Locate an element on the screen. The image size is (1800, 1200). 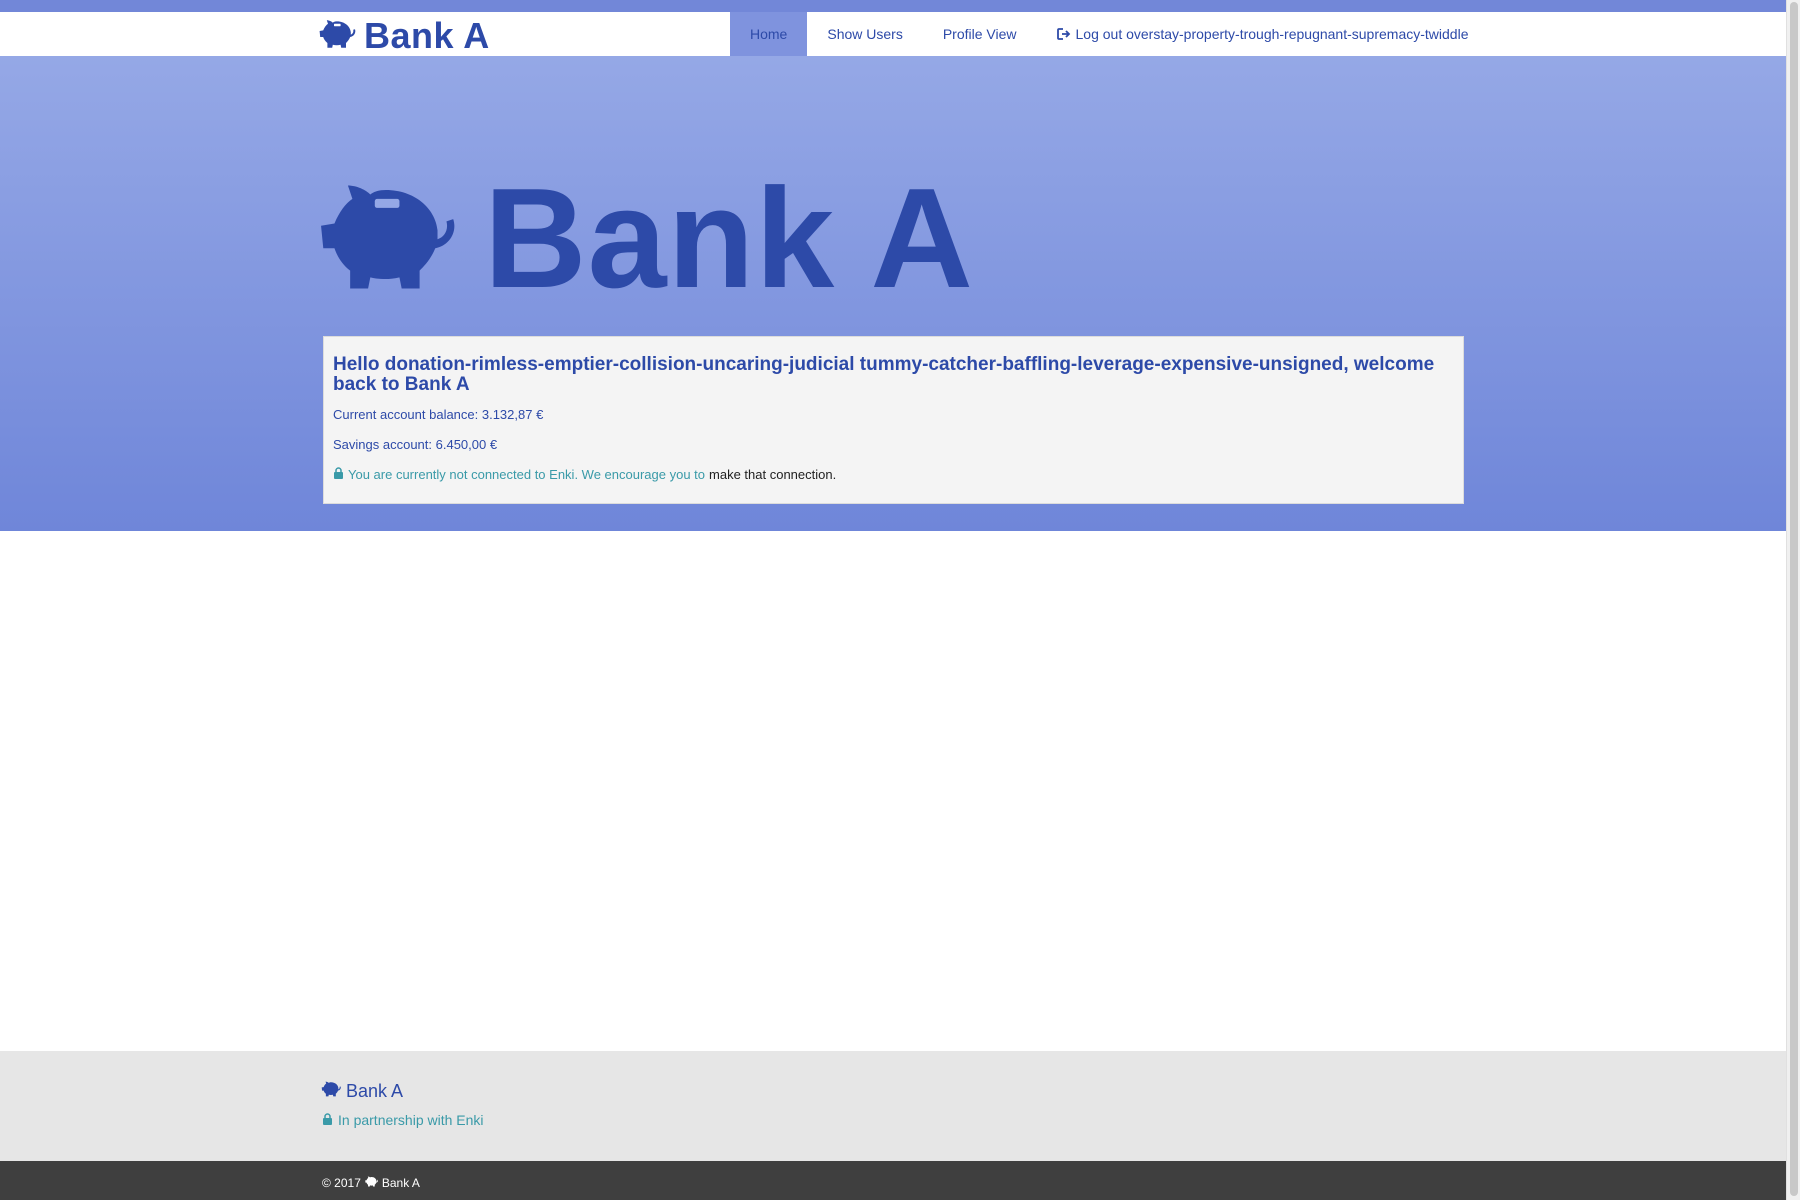
footer-brand: Bank A is located at coordinates (362, 1091).